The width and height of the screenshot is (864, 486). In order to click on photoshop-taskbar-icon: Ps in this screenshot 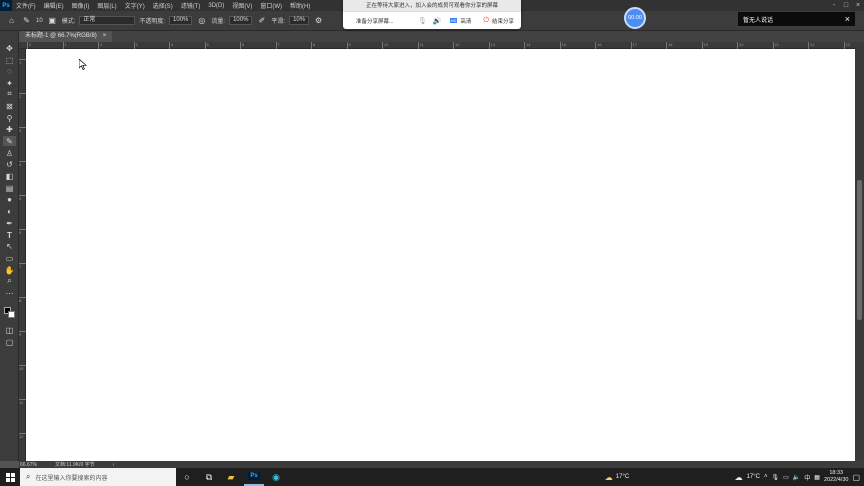, I will do `click(254, 477)`.